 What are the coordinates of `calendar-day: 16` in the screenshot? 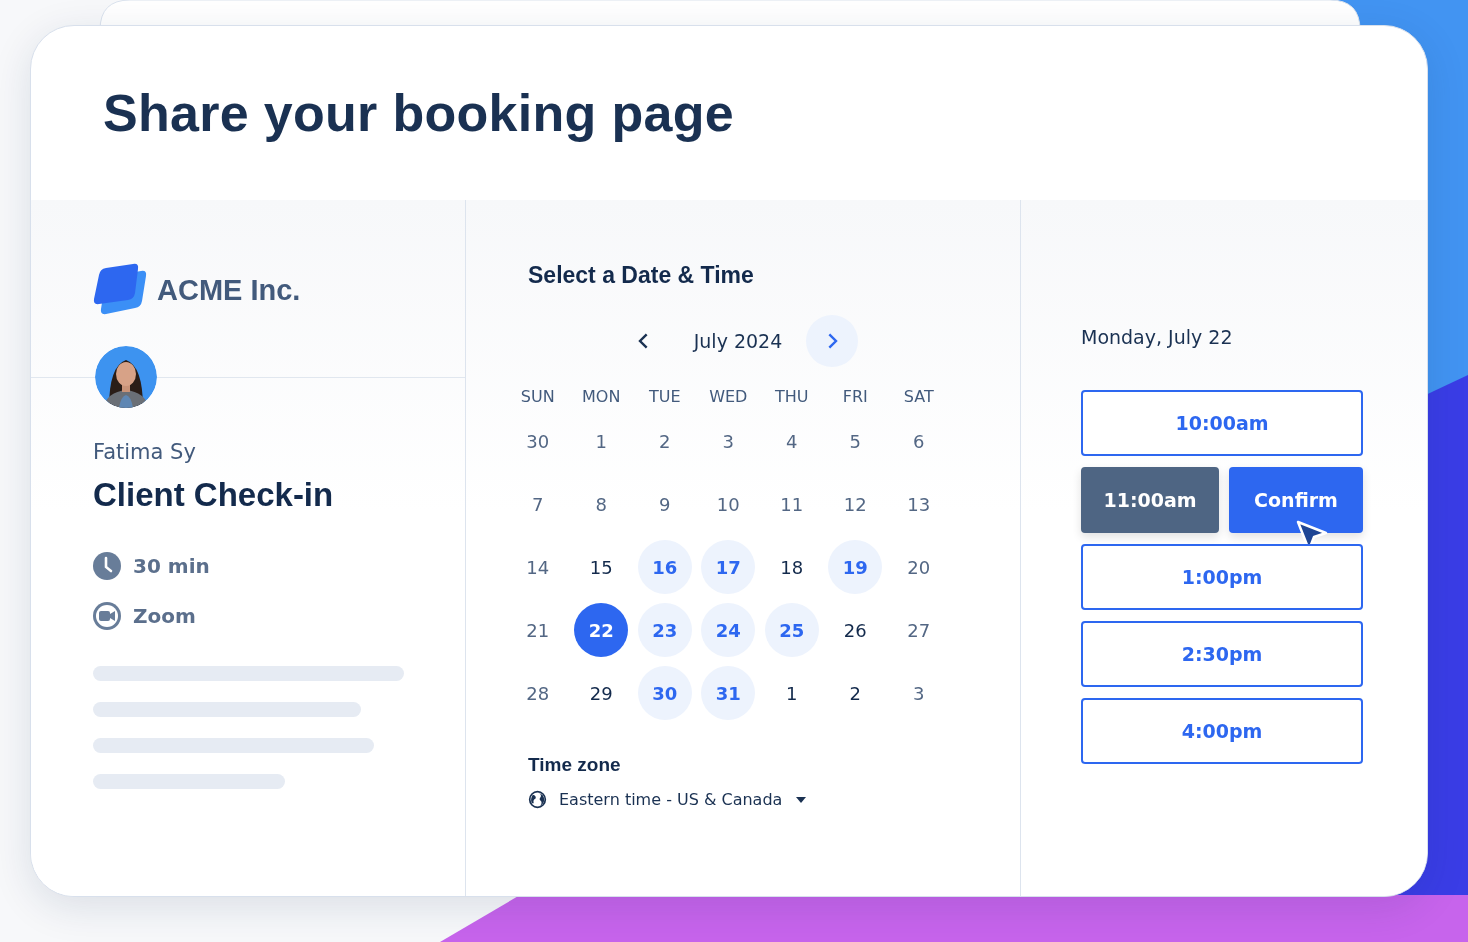 It's located at (664, 567).